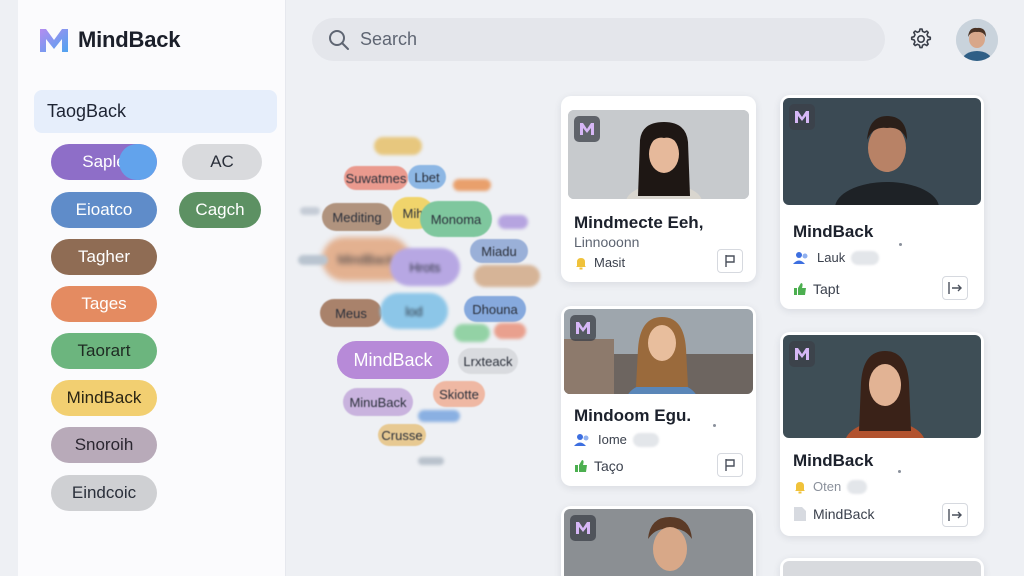  I want to click on cloud-tag: Mediting, so click(357, 217).